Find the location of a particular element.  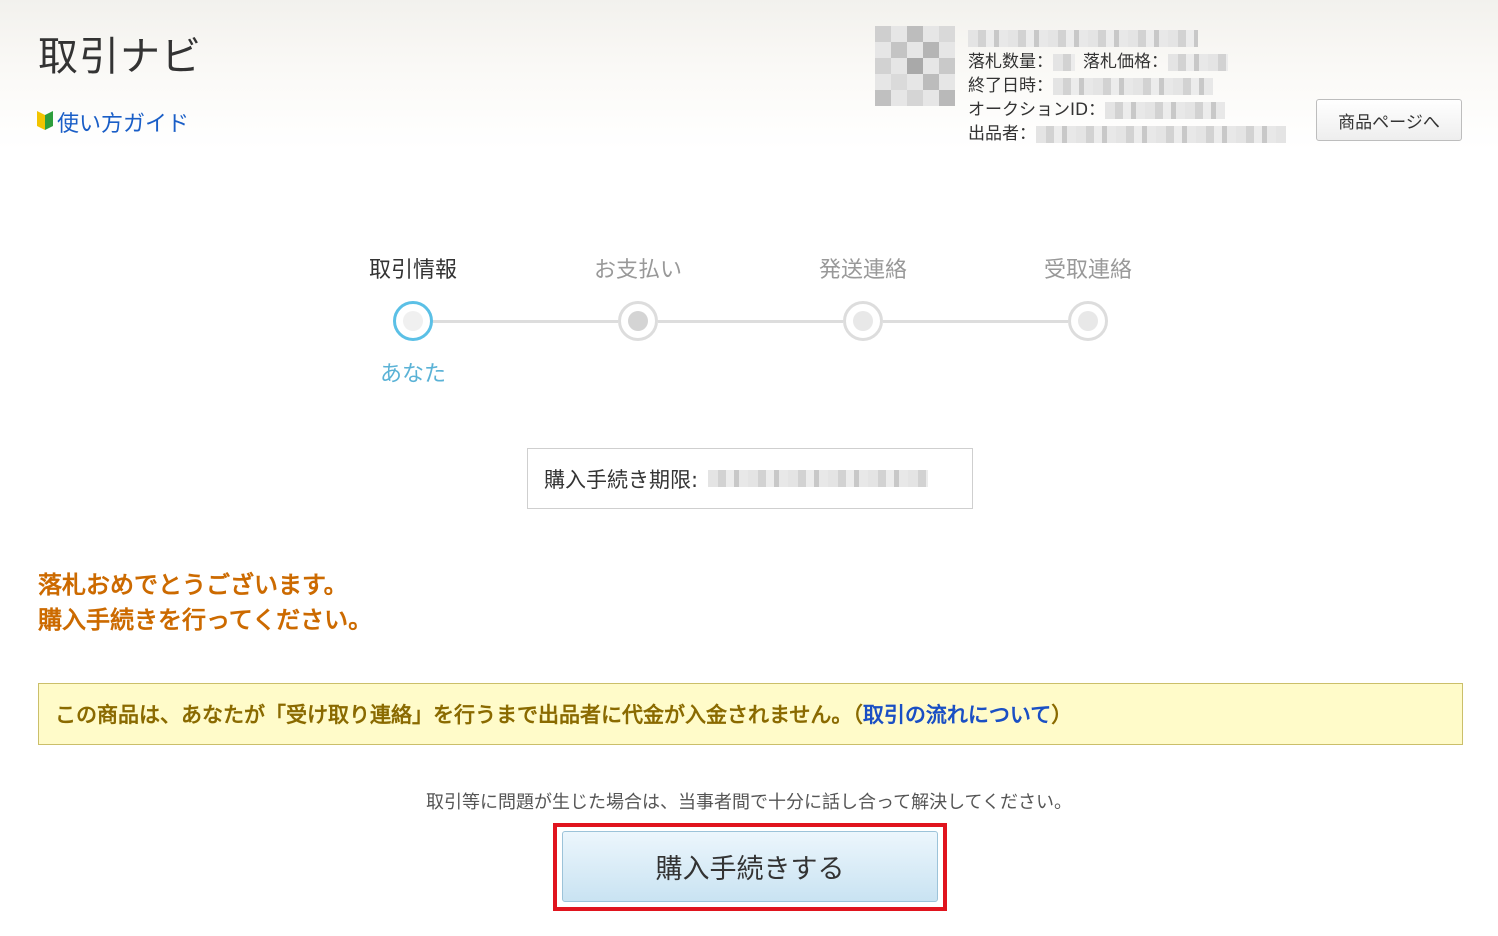

page-title: 取引ナビ is located at coordinates (120, 57).